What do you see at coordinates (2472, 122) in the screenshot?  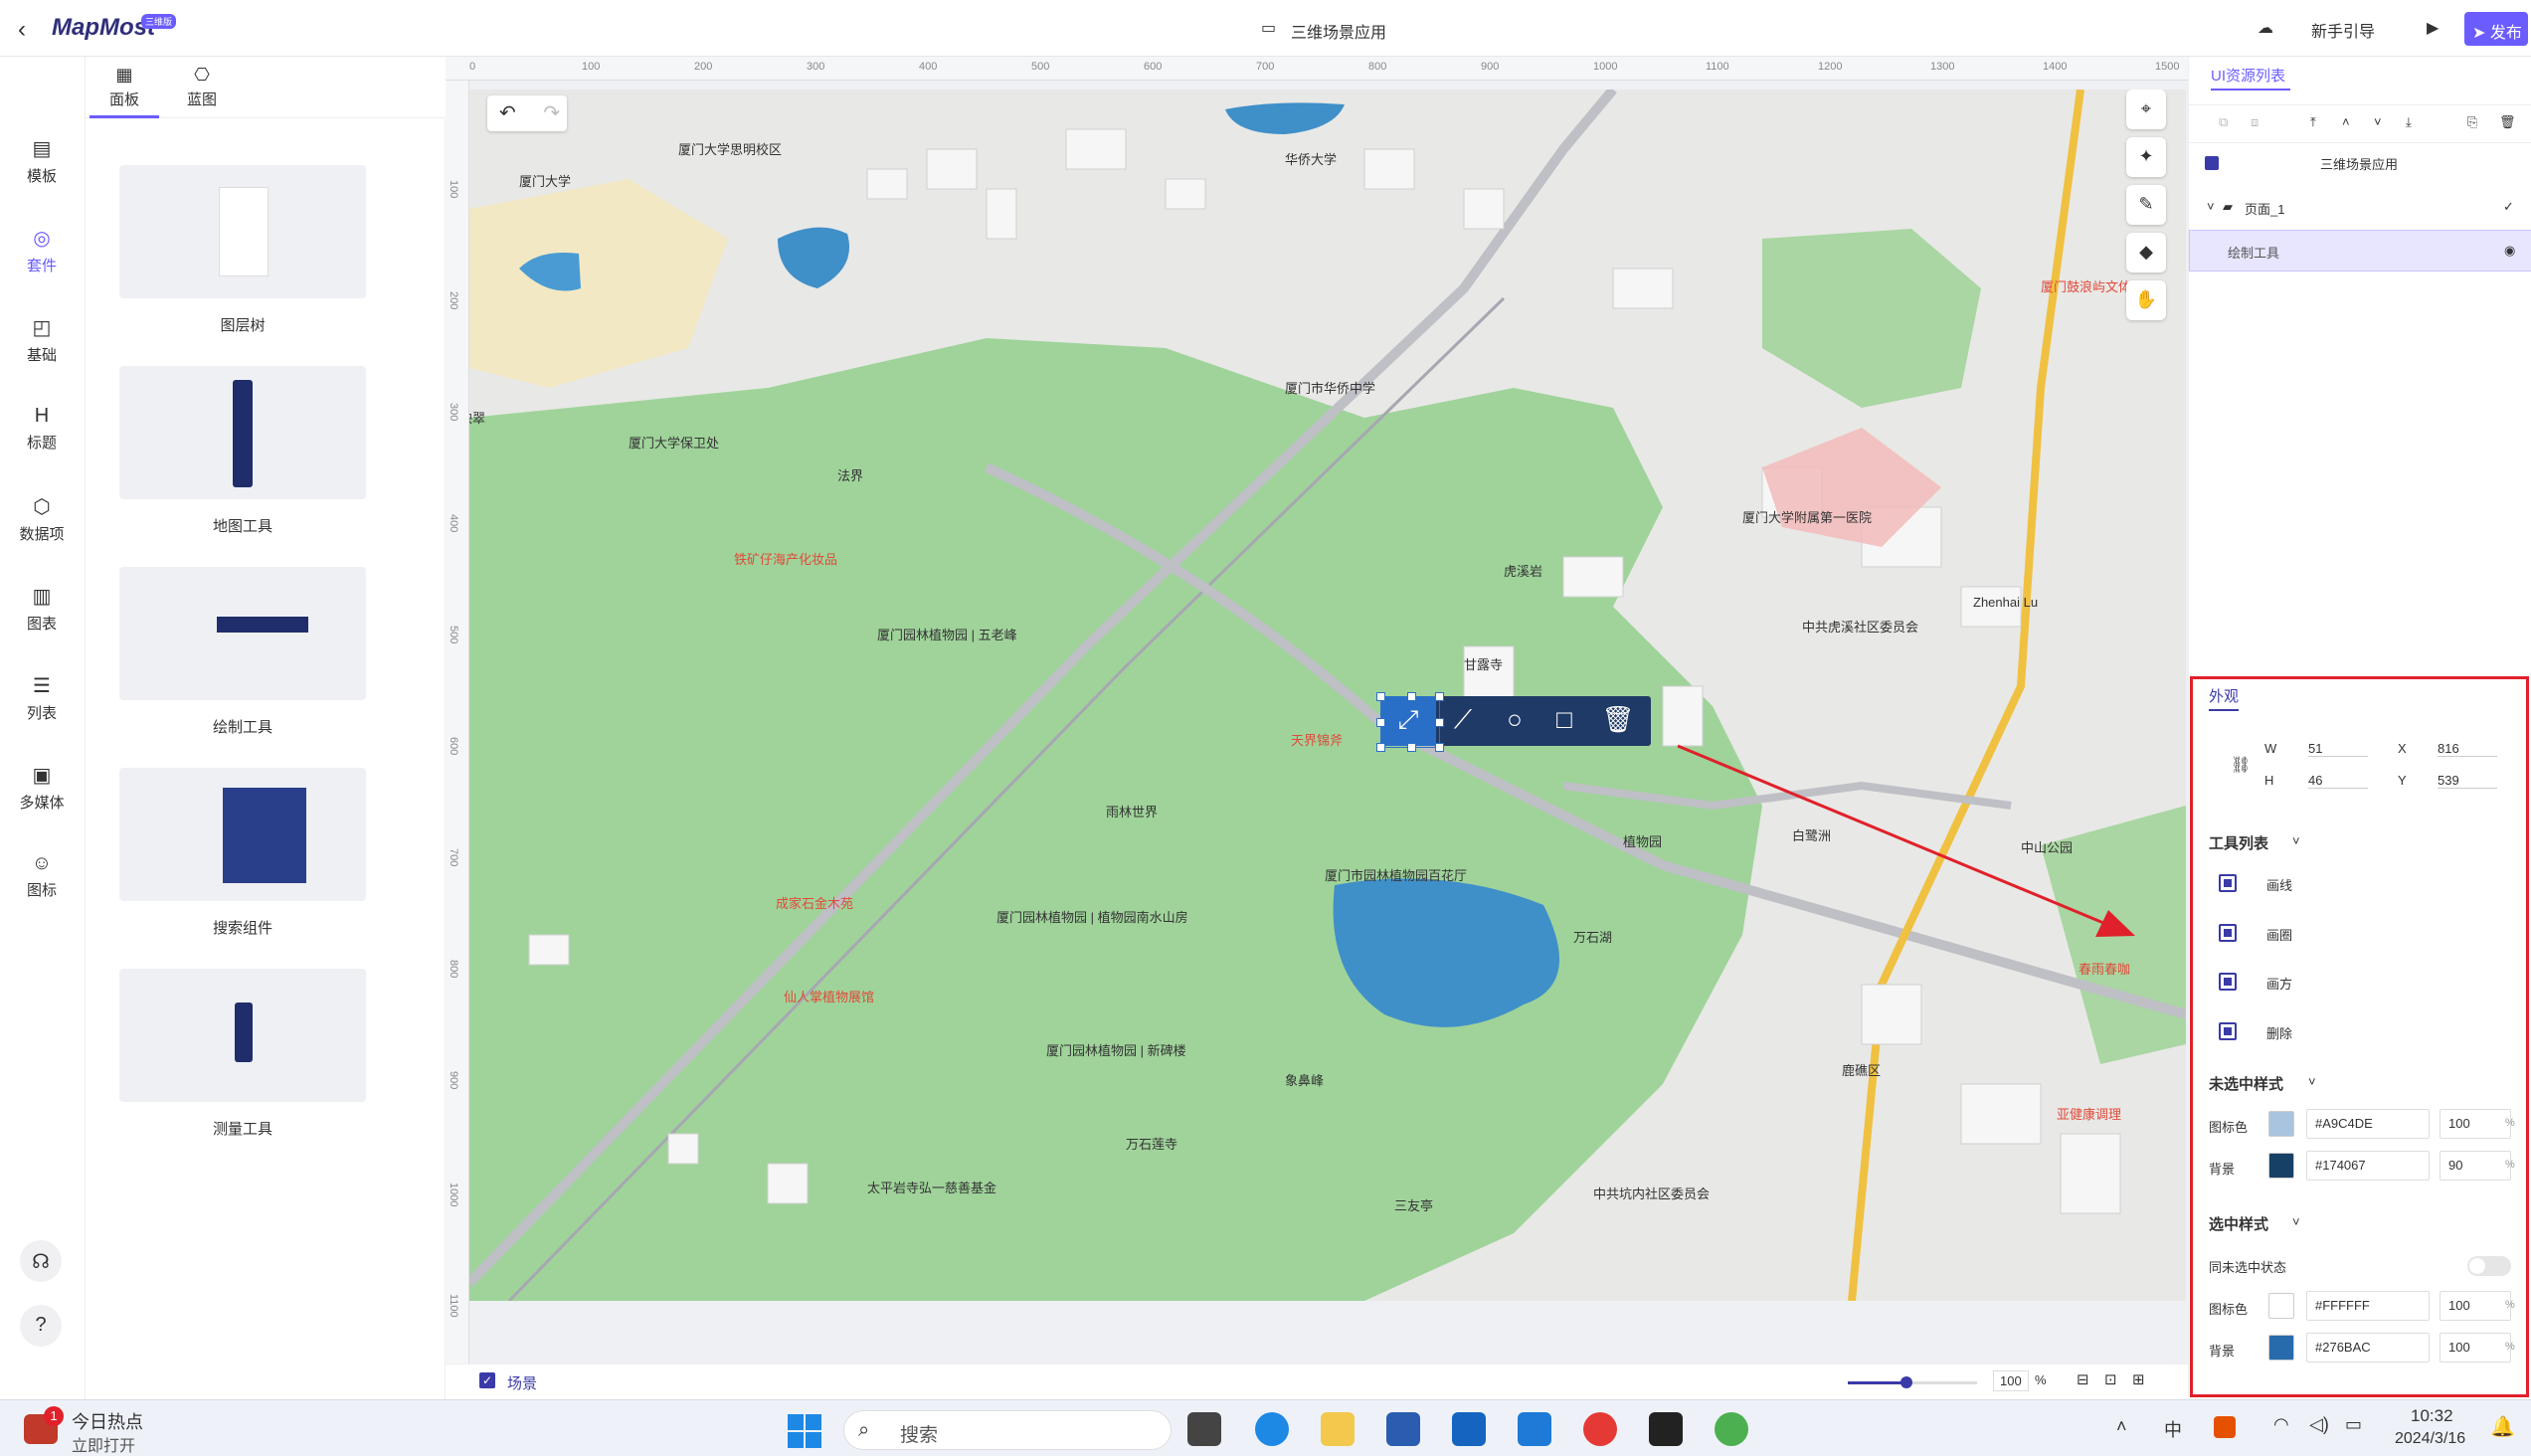 I see `copy-icon: ⎘` at bounding box center [2472, 122].